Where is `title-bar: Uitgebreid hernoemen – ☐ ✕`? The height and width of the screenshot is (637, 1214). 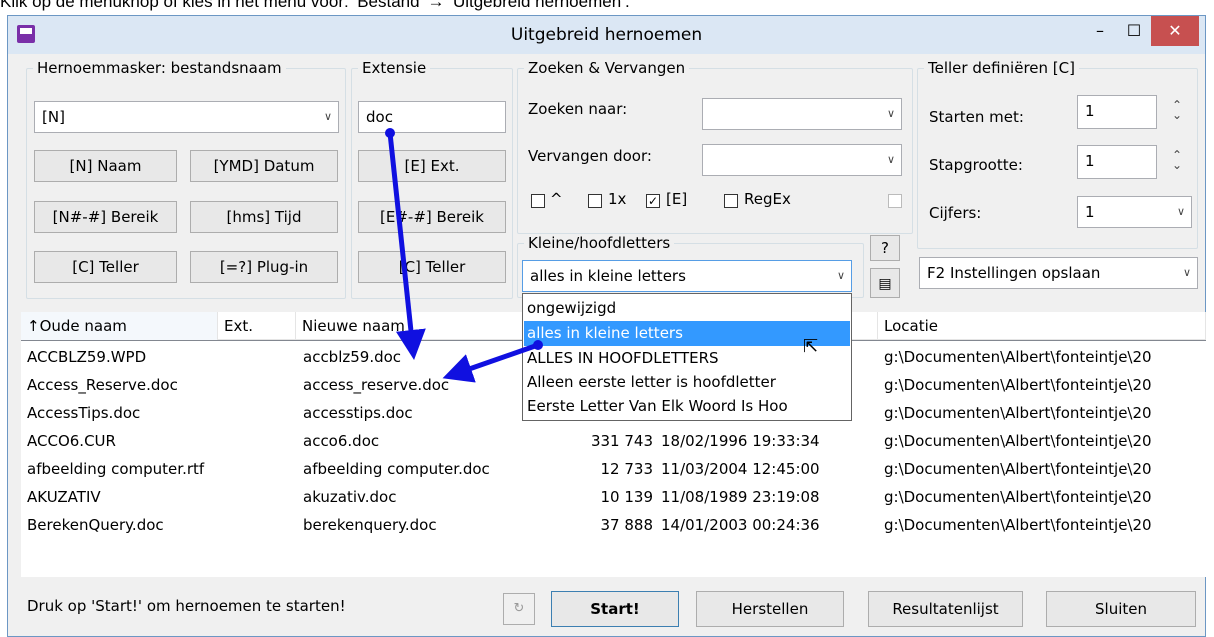
title-bar: Uitgebreid hernoemen – ☐ ✕ is located at coordinates (606, 35).